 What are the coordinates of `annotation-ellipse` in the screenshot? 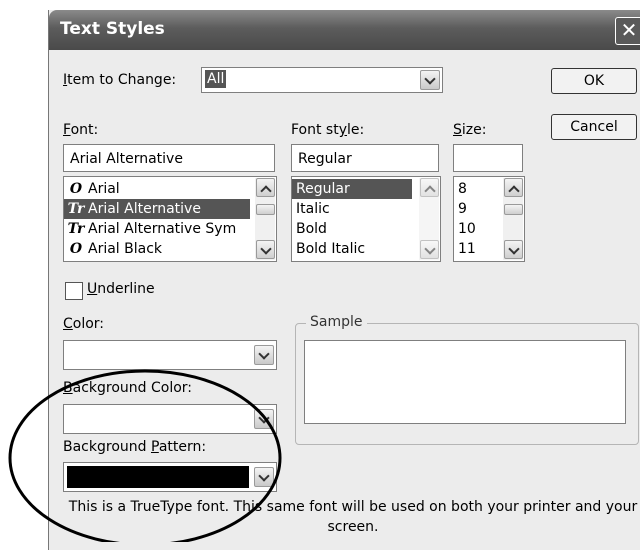 It's located at (145, 455).